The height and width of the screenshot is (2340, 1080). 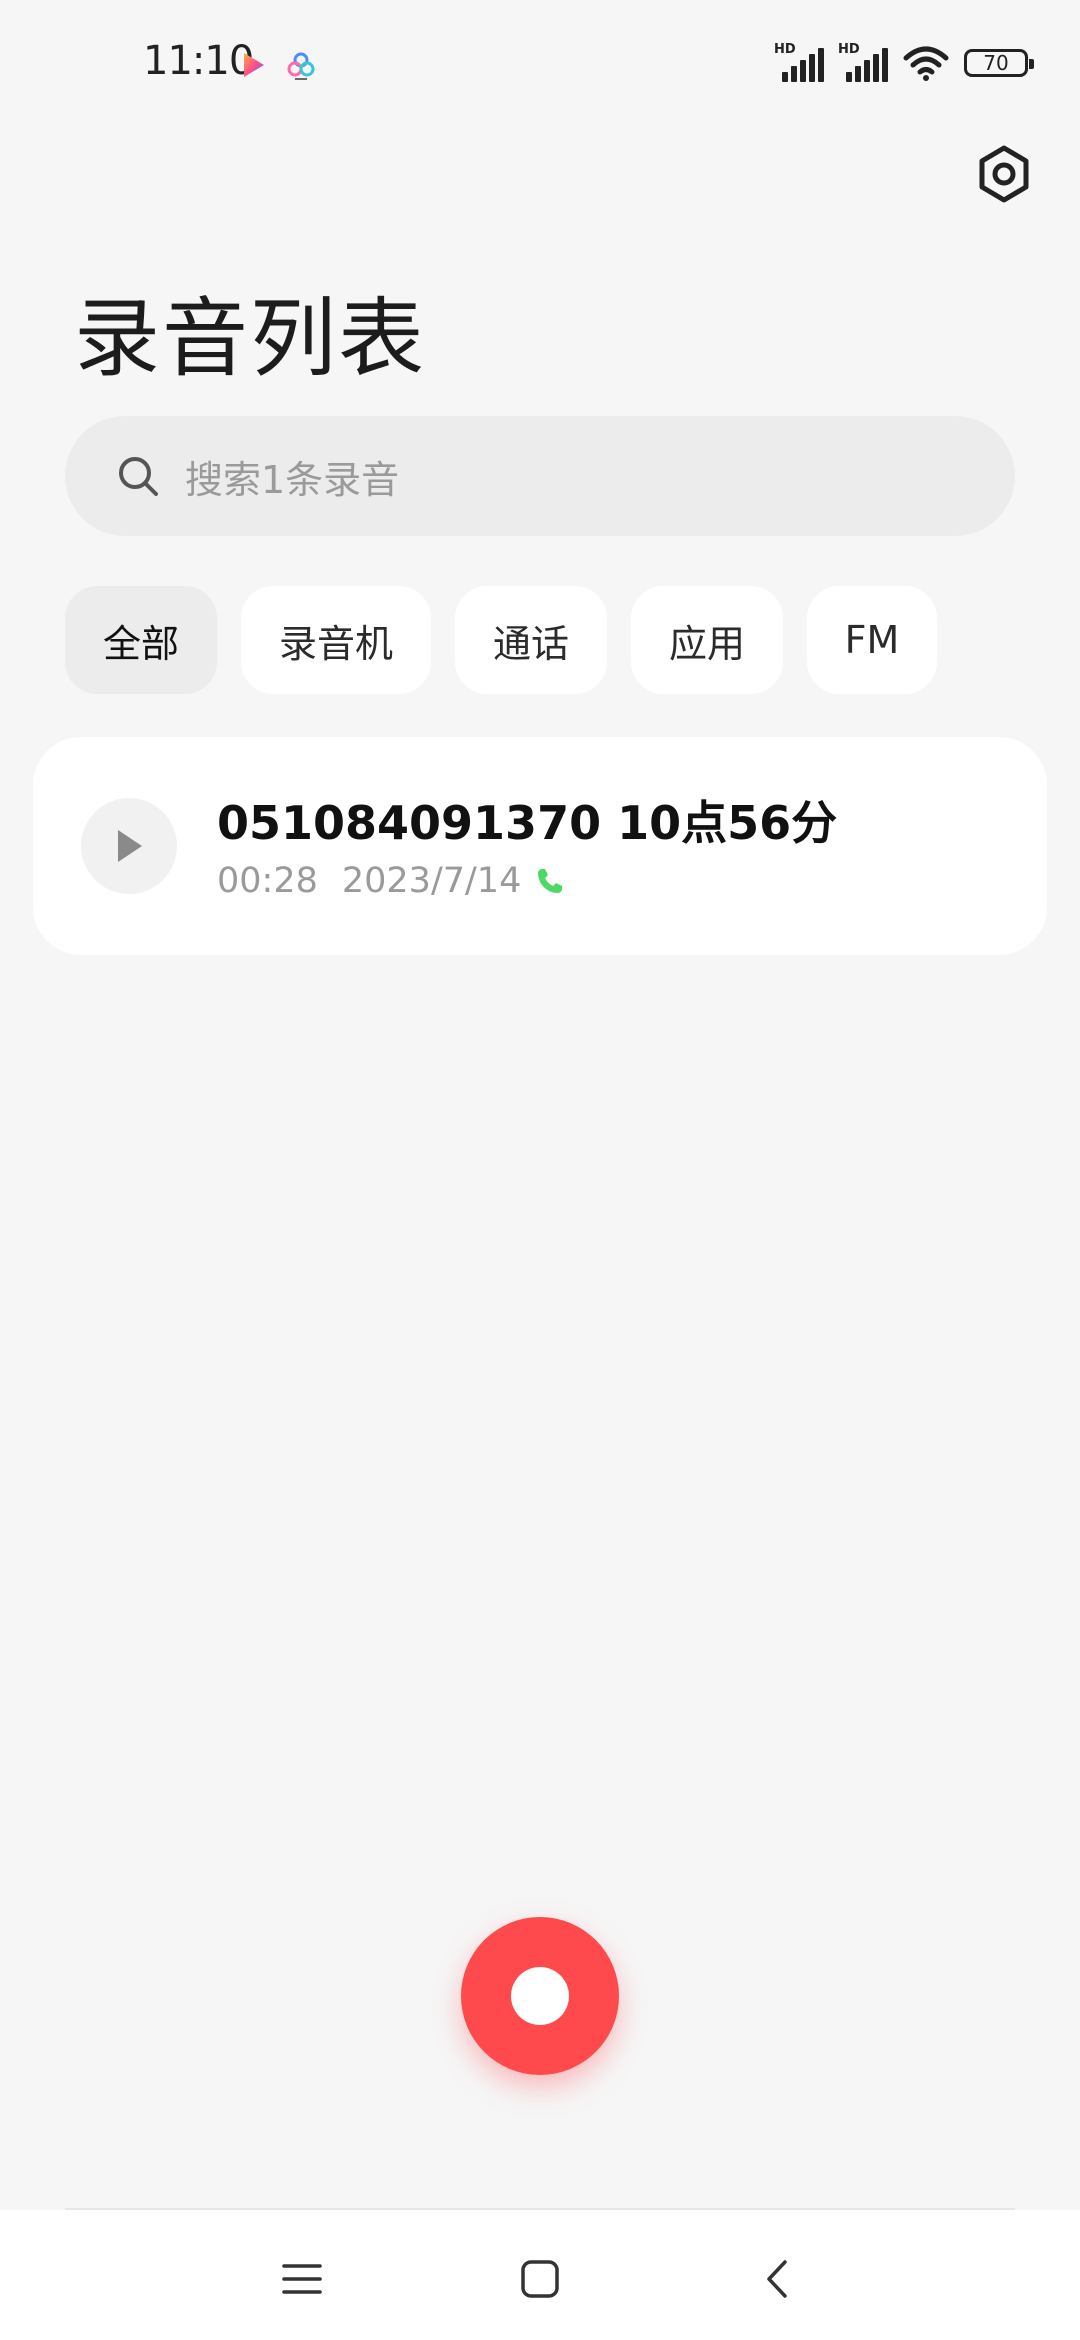 What do you see at coordinates (530, 643) in the screenshot?
I see `tab-label: 通话` at bounding box center [530, 643].